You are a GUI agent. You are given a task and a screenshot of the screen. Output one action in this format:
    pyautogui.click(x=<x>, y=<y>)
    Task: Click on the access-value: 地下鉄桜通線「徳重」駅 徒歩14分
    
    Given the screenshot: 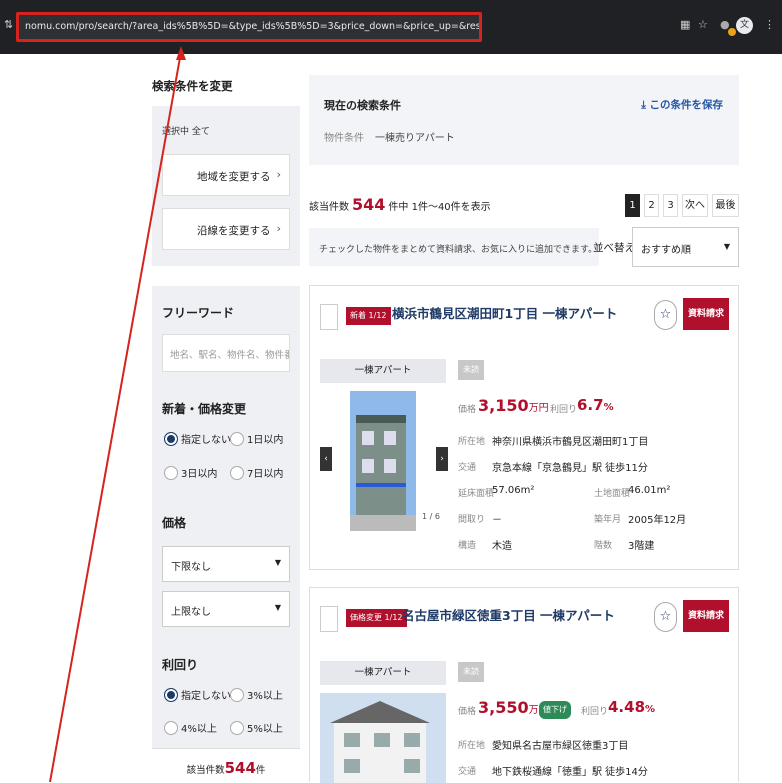 What is the action you would take?
    pyautogui.click(x=570, y=772)
    